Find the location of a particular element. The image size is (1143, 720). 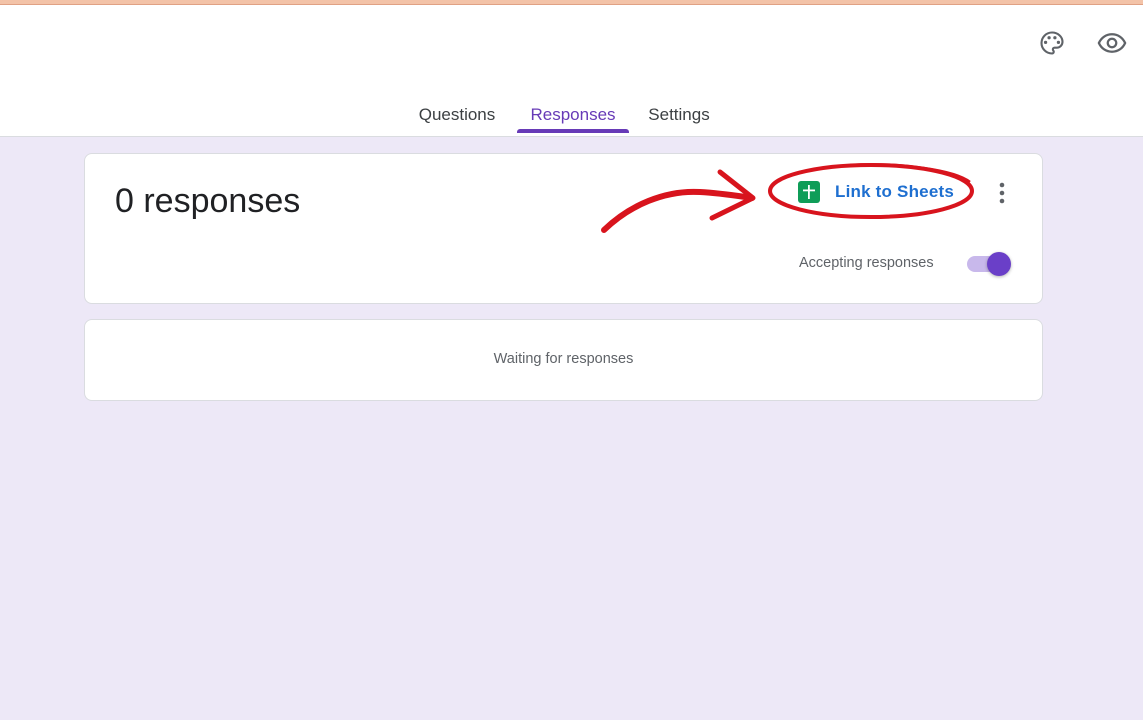

waiting-for-responses-text: Waiting for responses is located at coordinates (563, 359).